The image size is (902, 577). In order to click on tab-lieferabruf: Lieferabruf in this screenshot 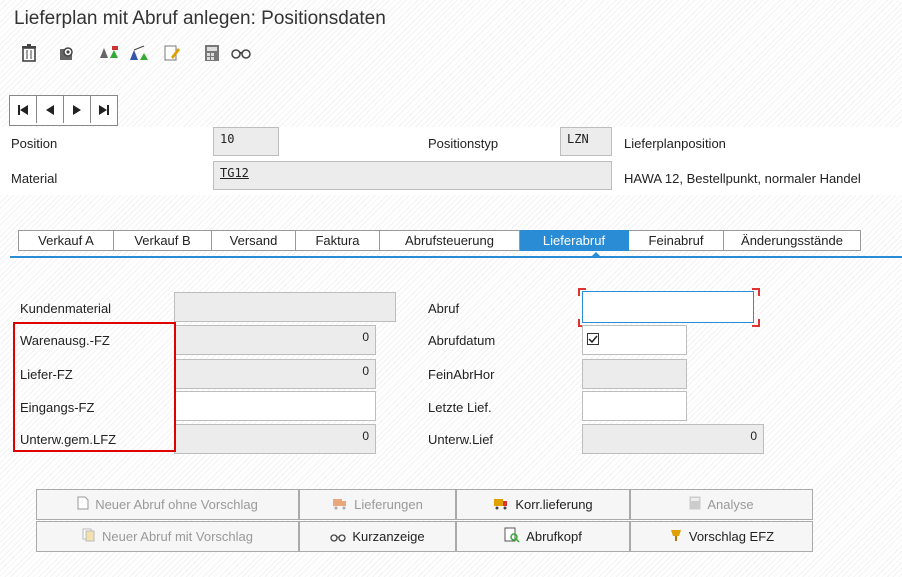, I will do `click(574, 240)`.